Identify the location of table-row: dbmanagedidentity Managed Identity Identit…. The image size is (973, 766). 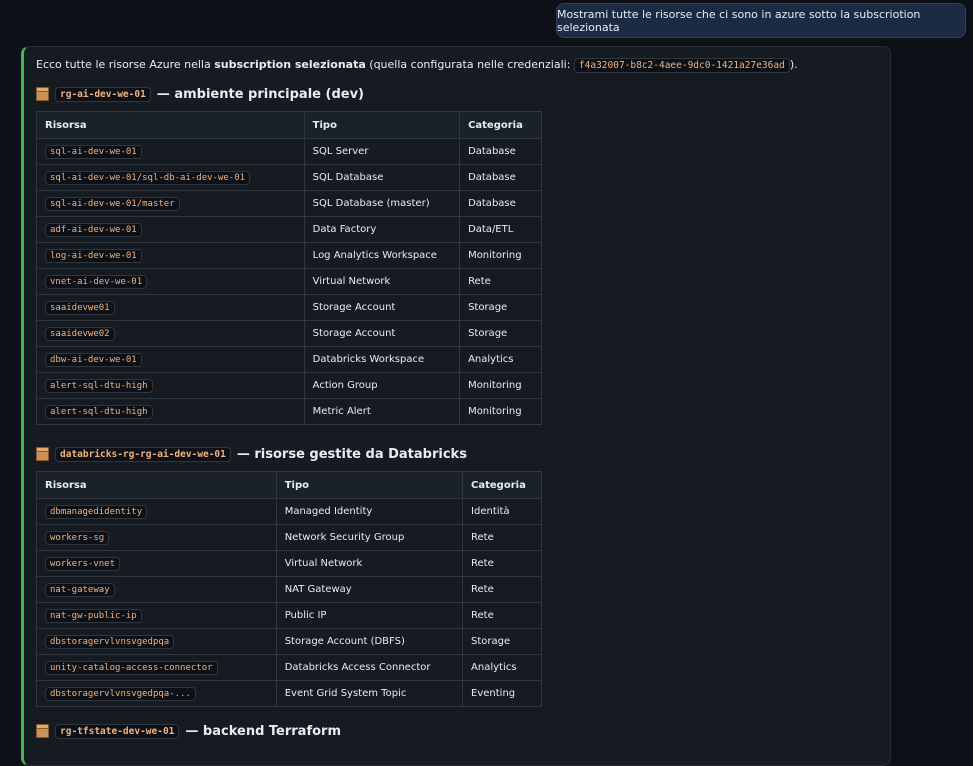
(289, 511).